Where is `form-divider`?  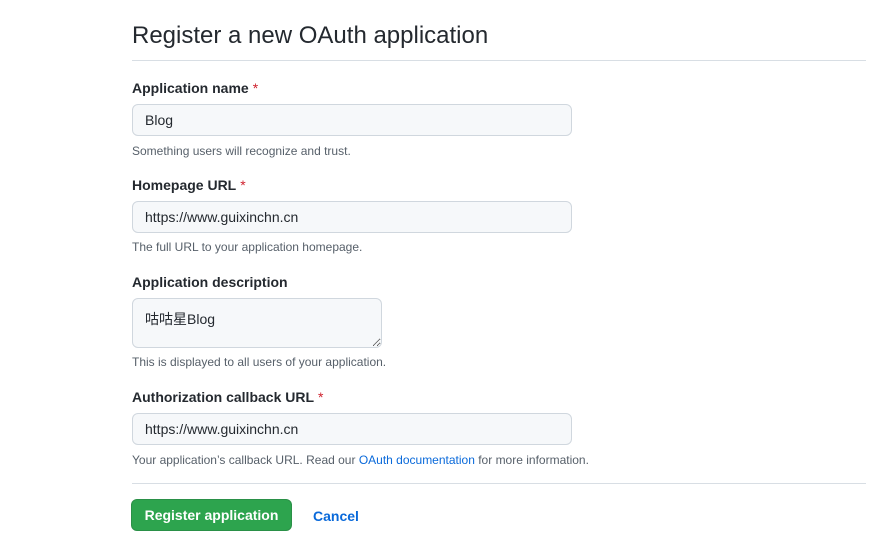 form-divider is located at coordinates (499, 483).